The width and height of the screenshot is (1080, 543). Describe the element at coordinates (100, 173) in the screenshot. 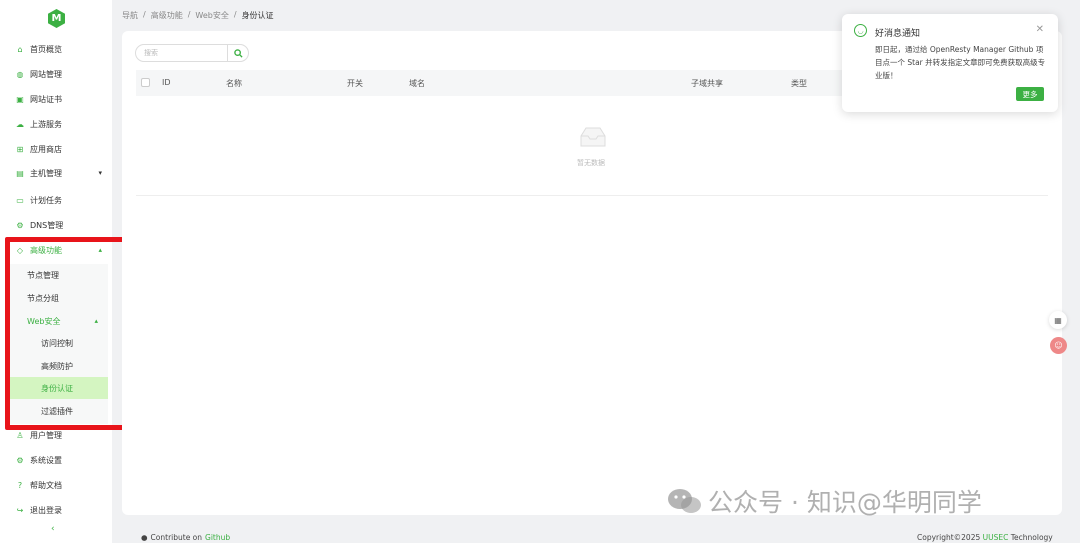

I see `chevron-down-icon: ▾` at that location.